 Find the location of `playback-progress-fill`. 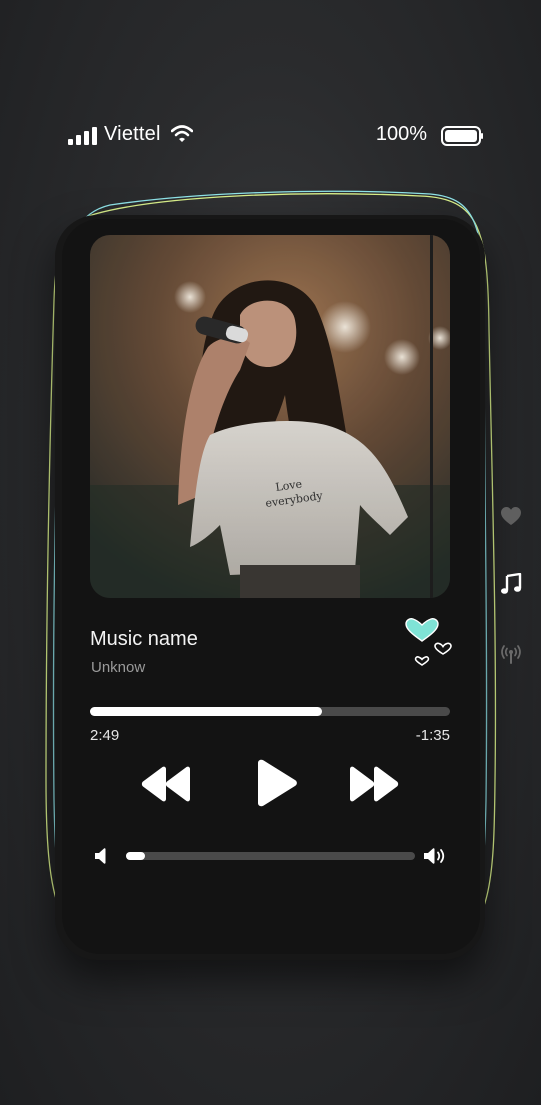

playback-progress-fill is located at coordinates (206, 711).